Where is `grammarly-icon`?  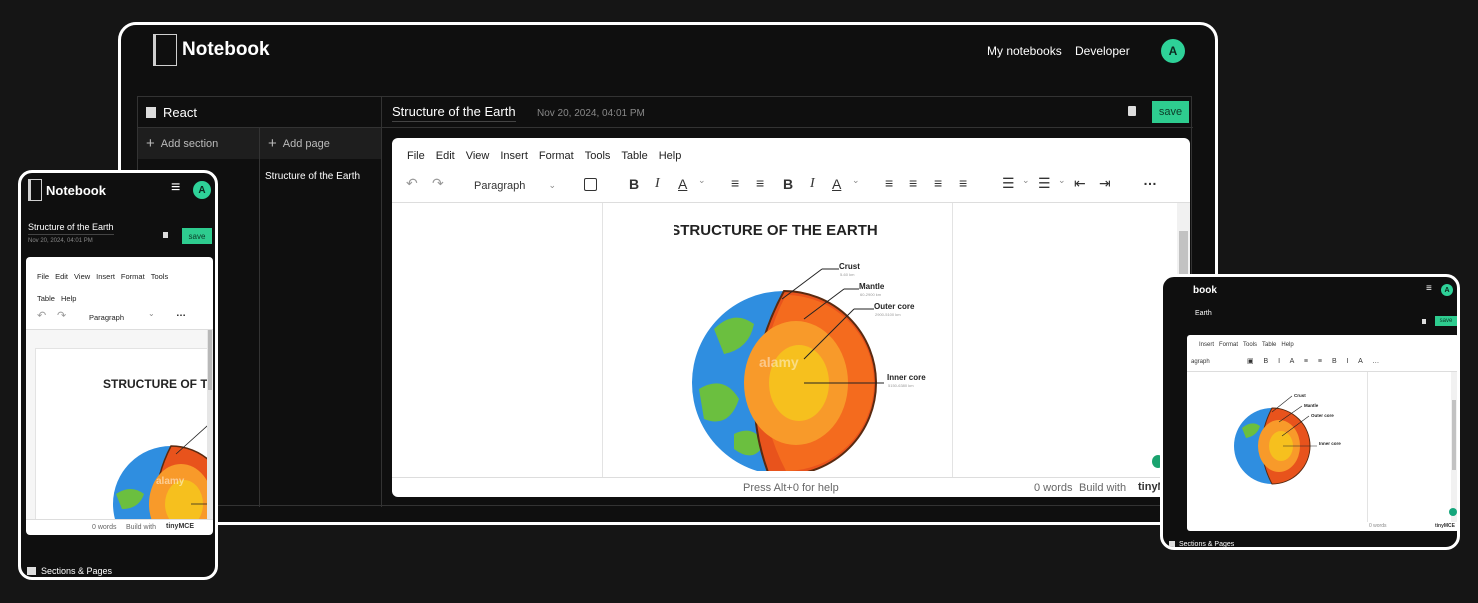
grammarly-icon is located at coordinates (1453, 512).